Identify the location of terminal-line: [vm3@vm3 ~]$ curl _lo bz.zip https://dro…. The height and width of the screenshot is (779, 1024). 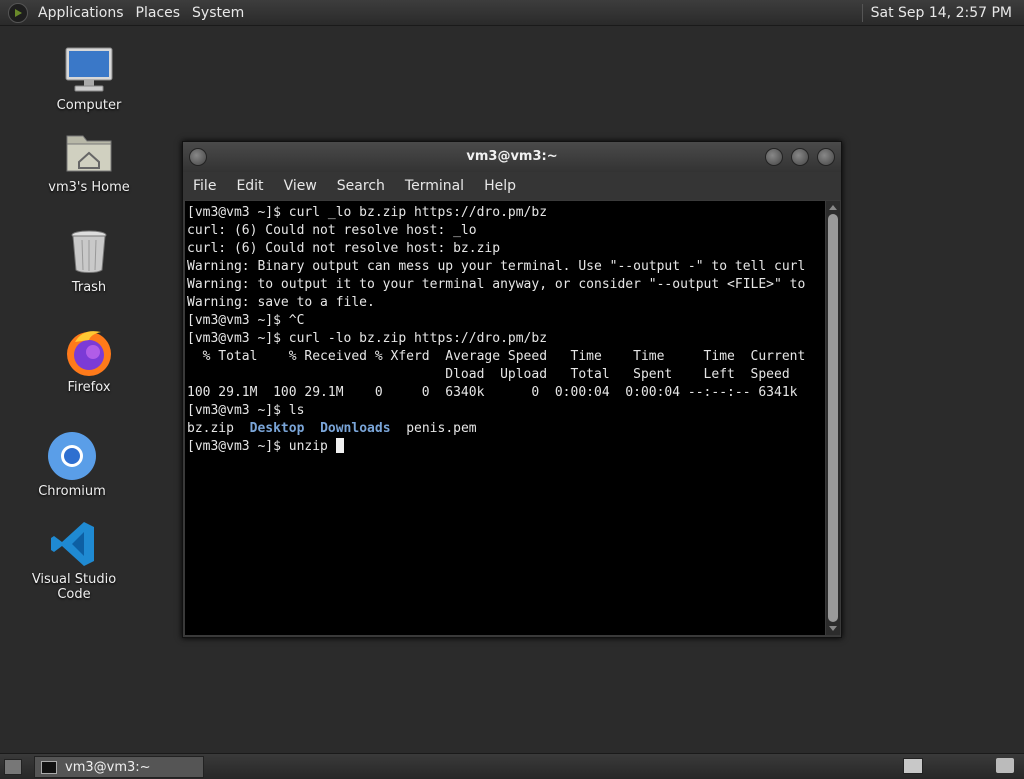
(367, 212).